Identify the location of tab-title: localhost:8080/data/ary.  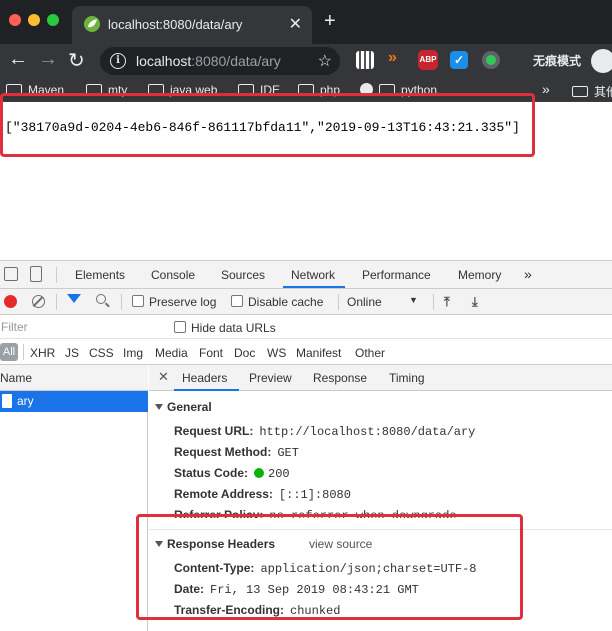
(175, 24).